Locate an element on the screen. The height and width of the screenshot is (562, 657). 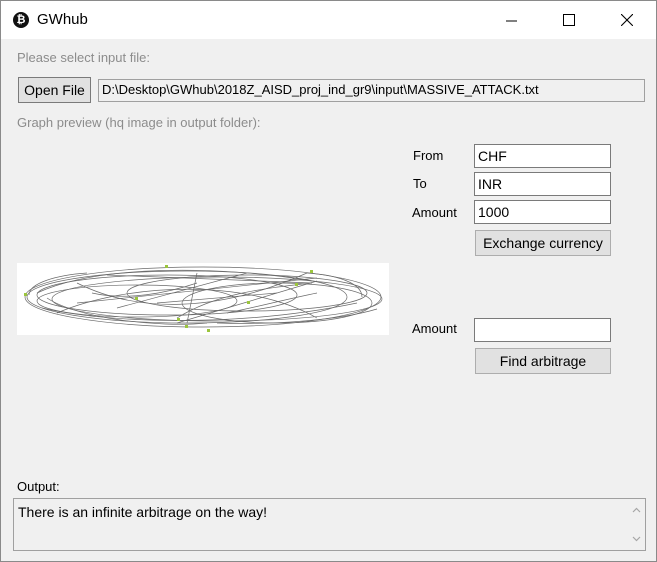
from-label: From is located at coordinates (428, 155).